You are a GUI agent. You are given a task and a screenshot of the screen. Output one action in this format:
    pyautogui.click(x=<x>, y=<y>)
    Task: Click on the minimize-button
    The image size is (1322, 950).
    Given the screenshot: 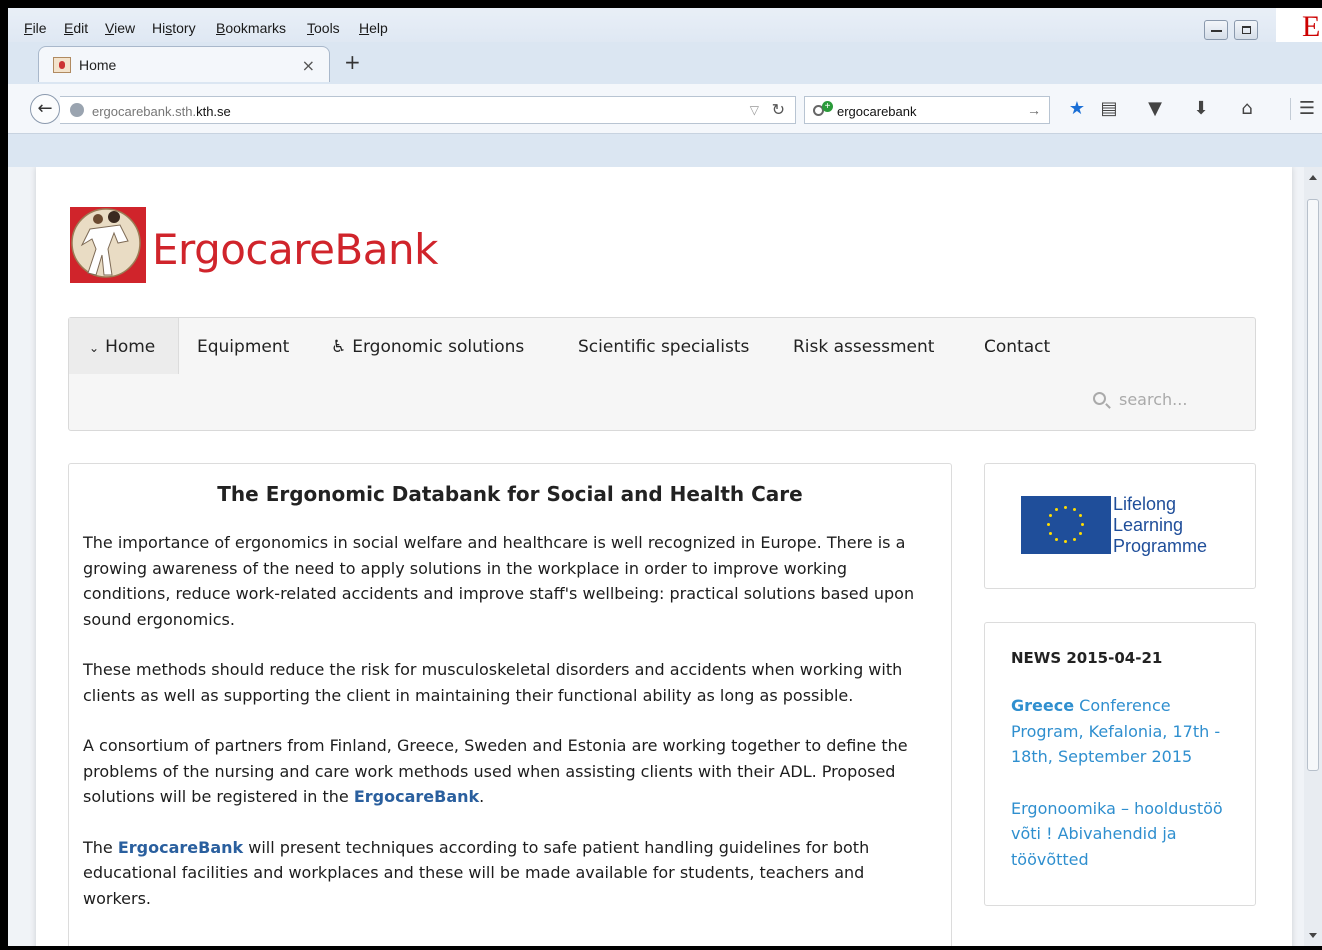 What is the action you would take?
    pyautogui.click(x=1216, y=30)
    